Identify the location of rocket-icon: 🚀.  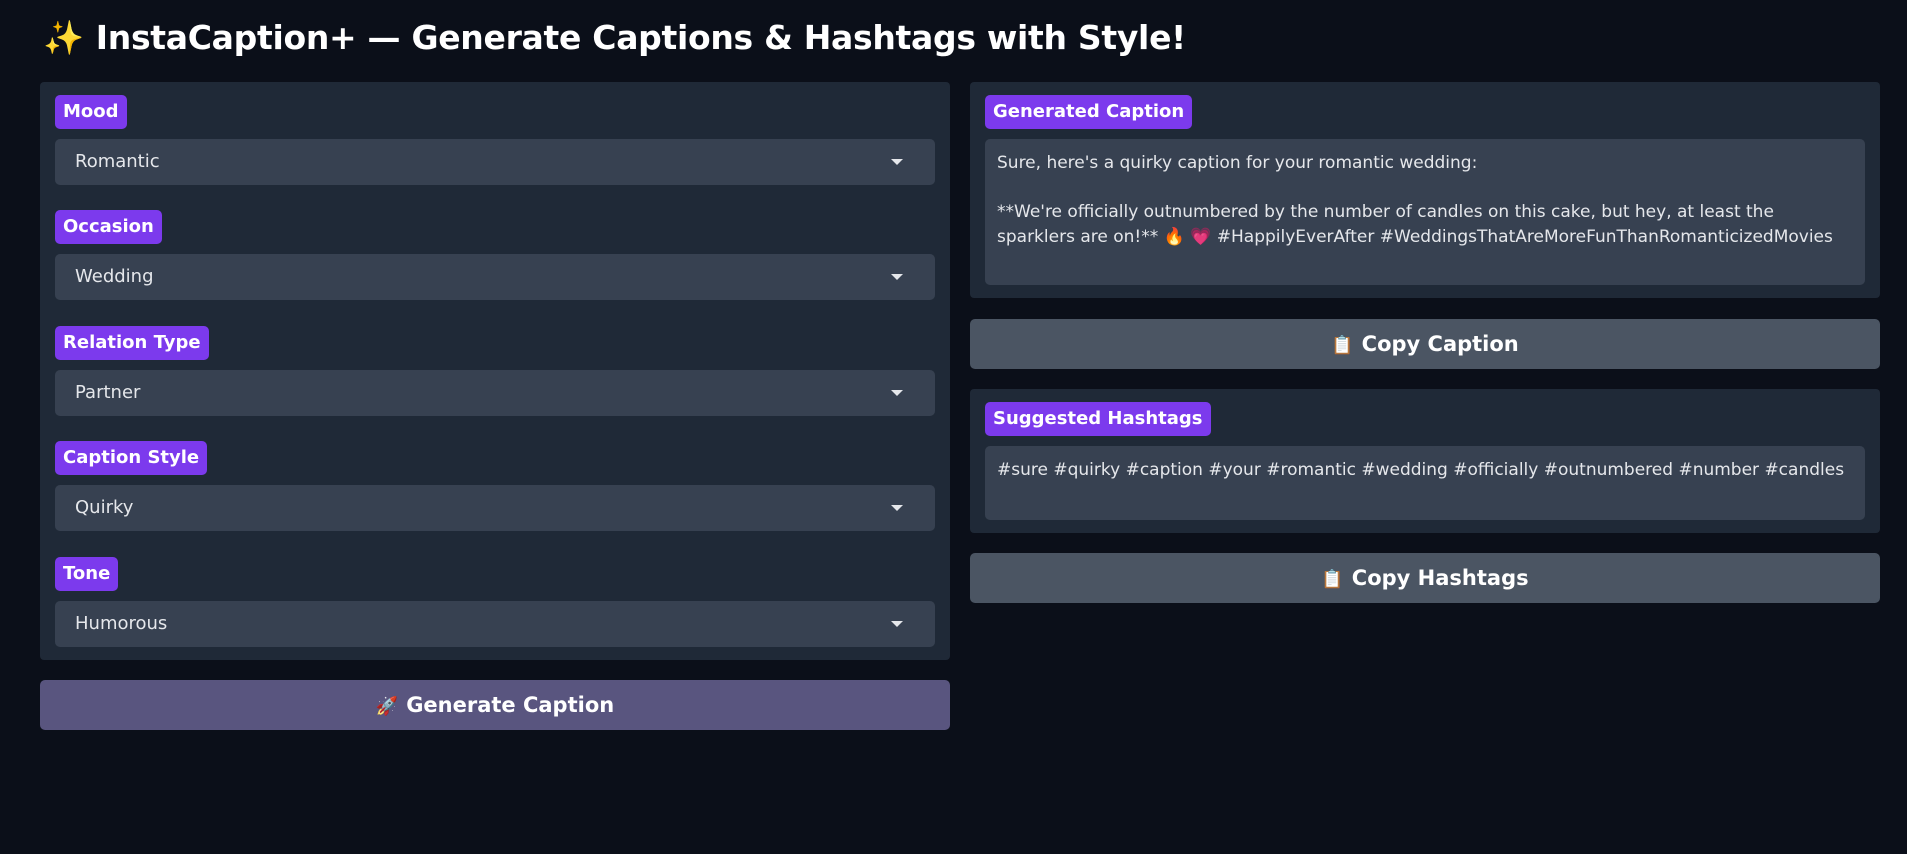
(387, 706).